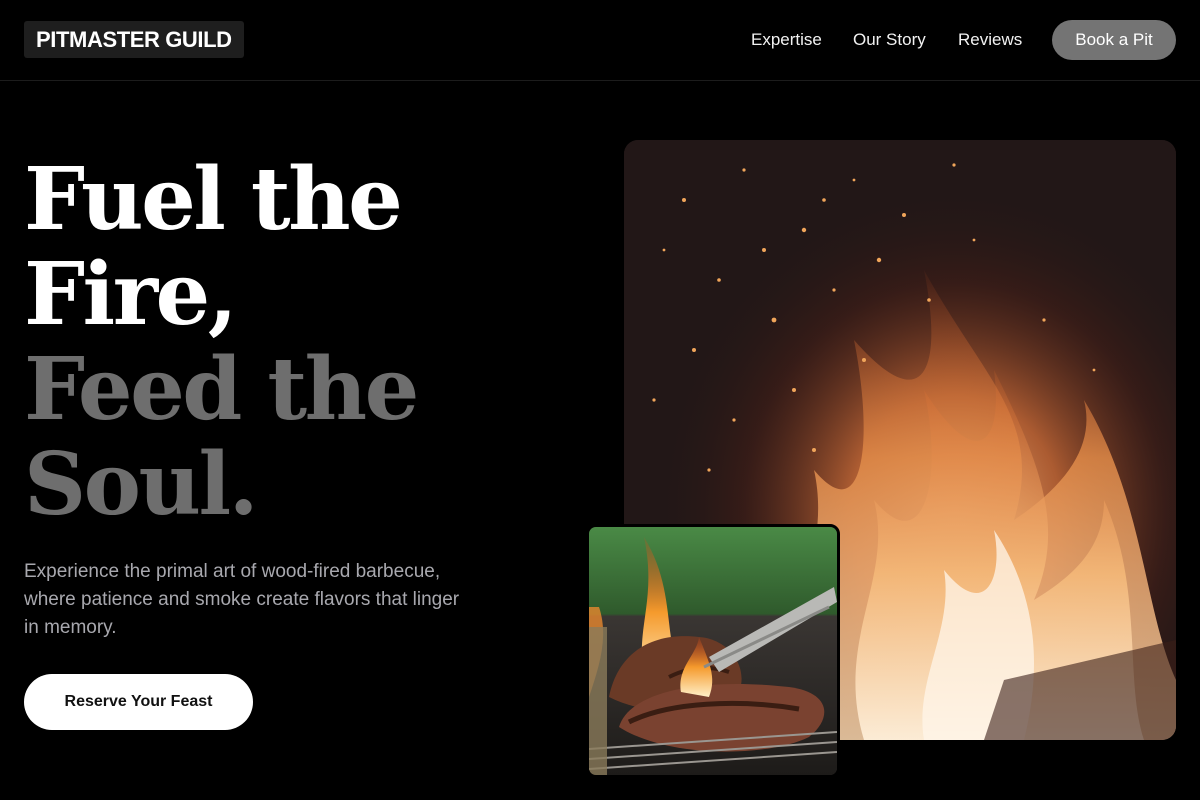 The height and width of the screenshot is (800, 1200). Describe the element at coordinates (889, 40) in the screenshot. I see `nav-link-our-story: Our Story` at that location.